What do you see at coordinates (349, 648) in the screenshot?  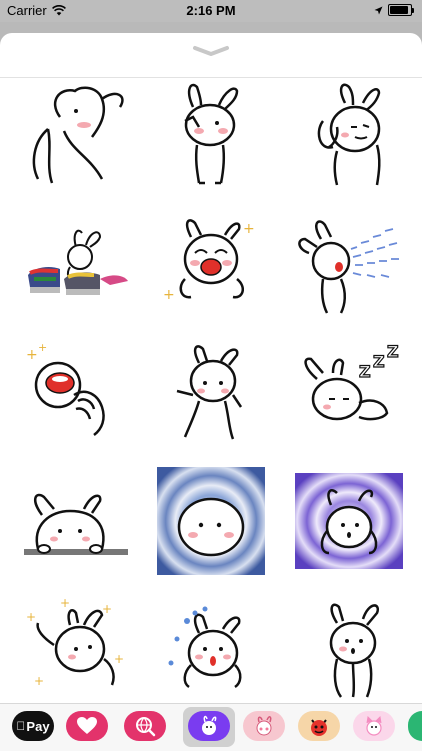 I see `sticker-bunny-standing` at bounding box center [349, 648].